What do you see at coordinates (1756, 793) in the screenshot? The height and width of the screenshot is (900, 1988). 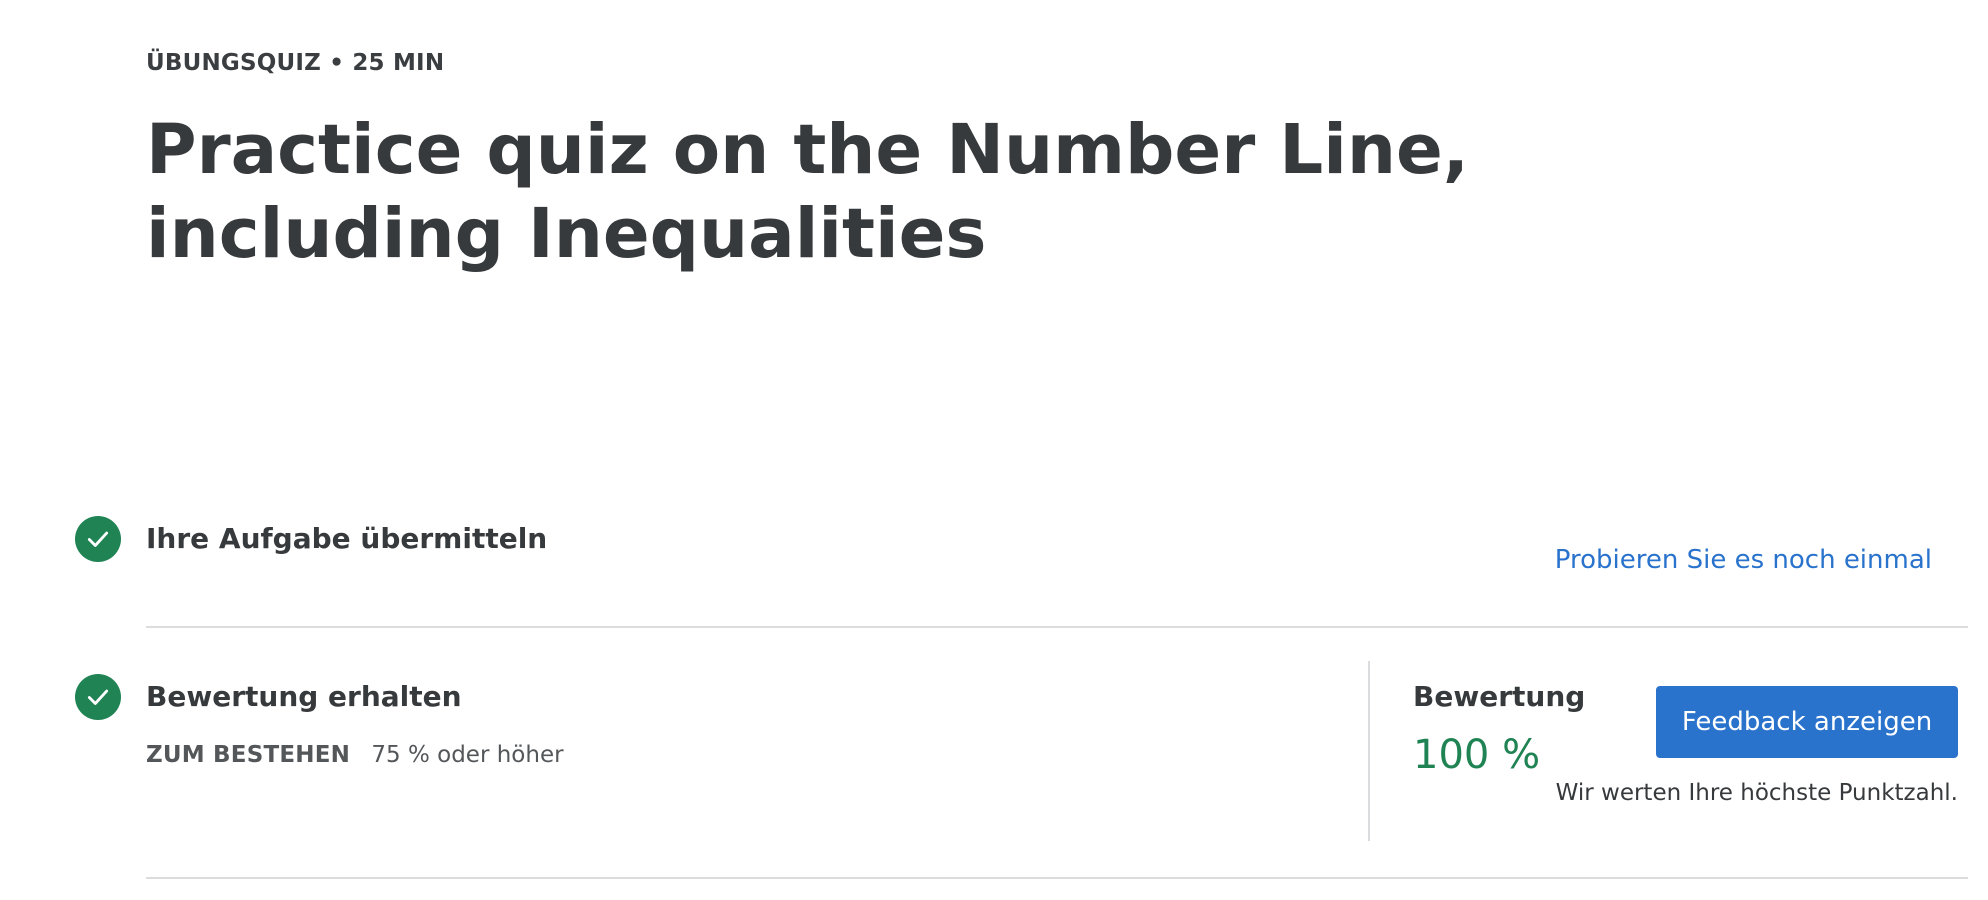 I see `highest-score-note: Wir werten Ihre höchste Punktzahl.` at bounding box center [1756, 793].